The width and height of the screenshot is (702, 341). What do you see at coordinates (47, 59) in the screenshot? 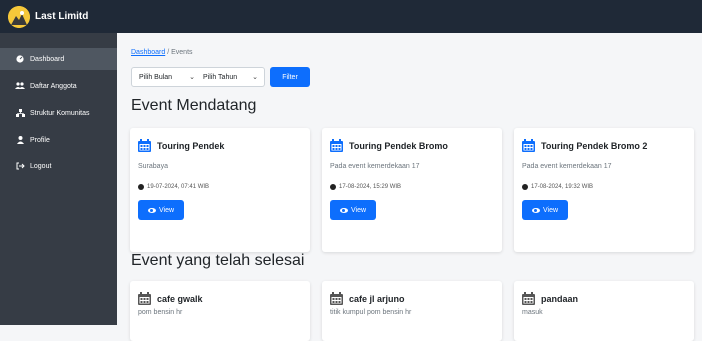
I see `sidebar-item-label: Dashboard` at bounding box center [47, 59].